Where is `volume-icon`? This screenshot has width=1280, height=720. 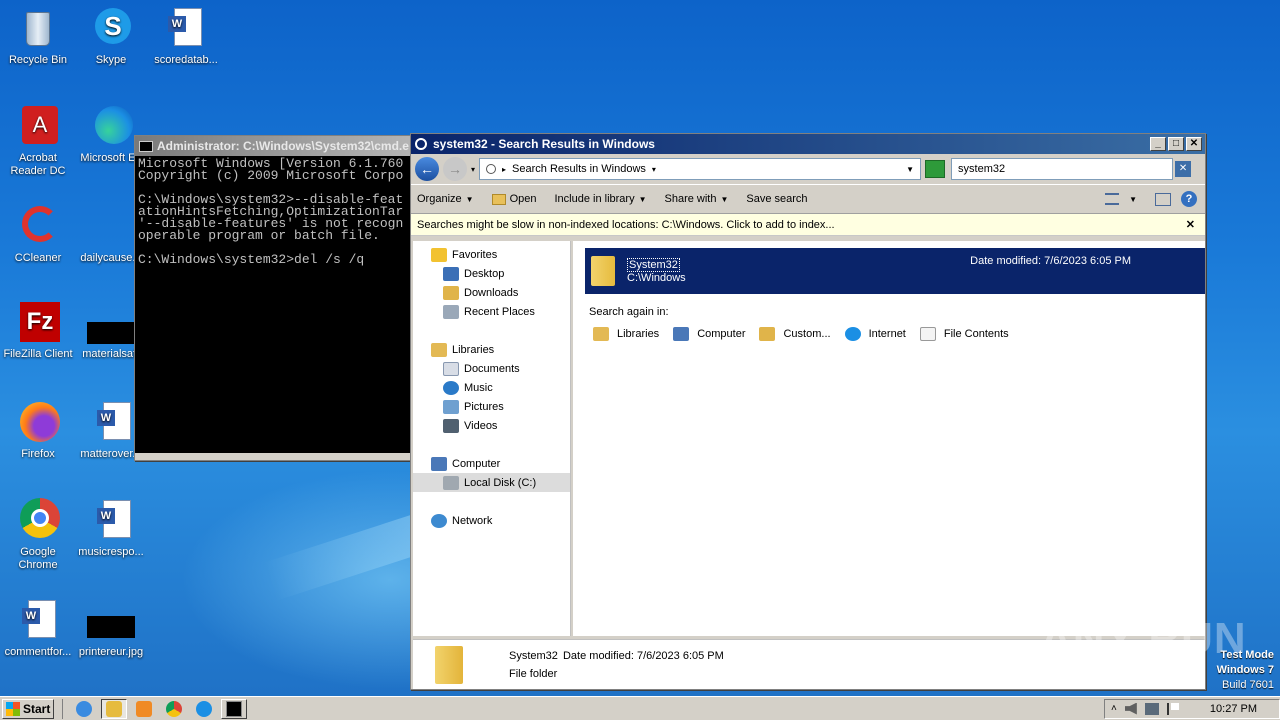
volume-icon is located at coordinates (1130, 708).